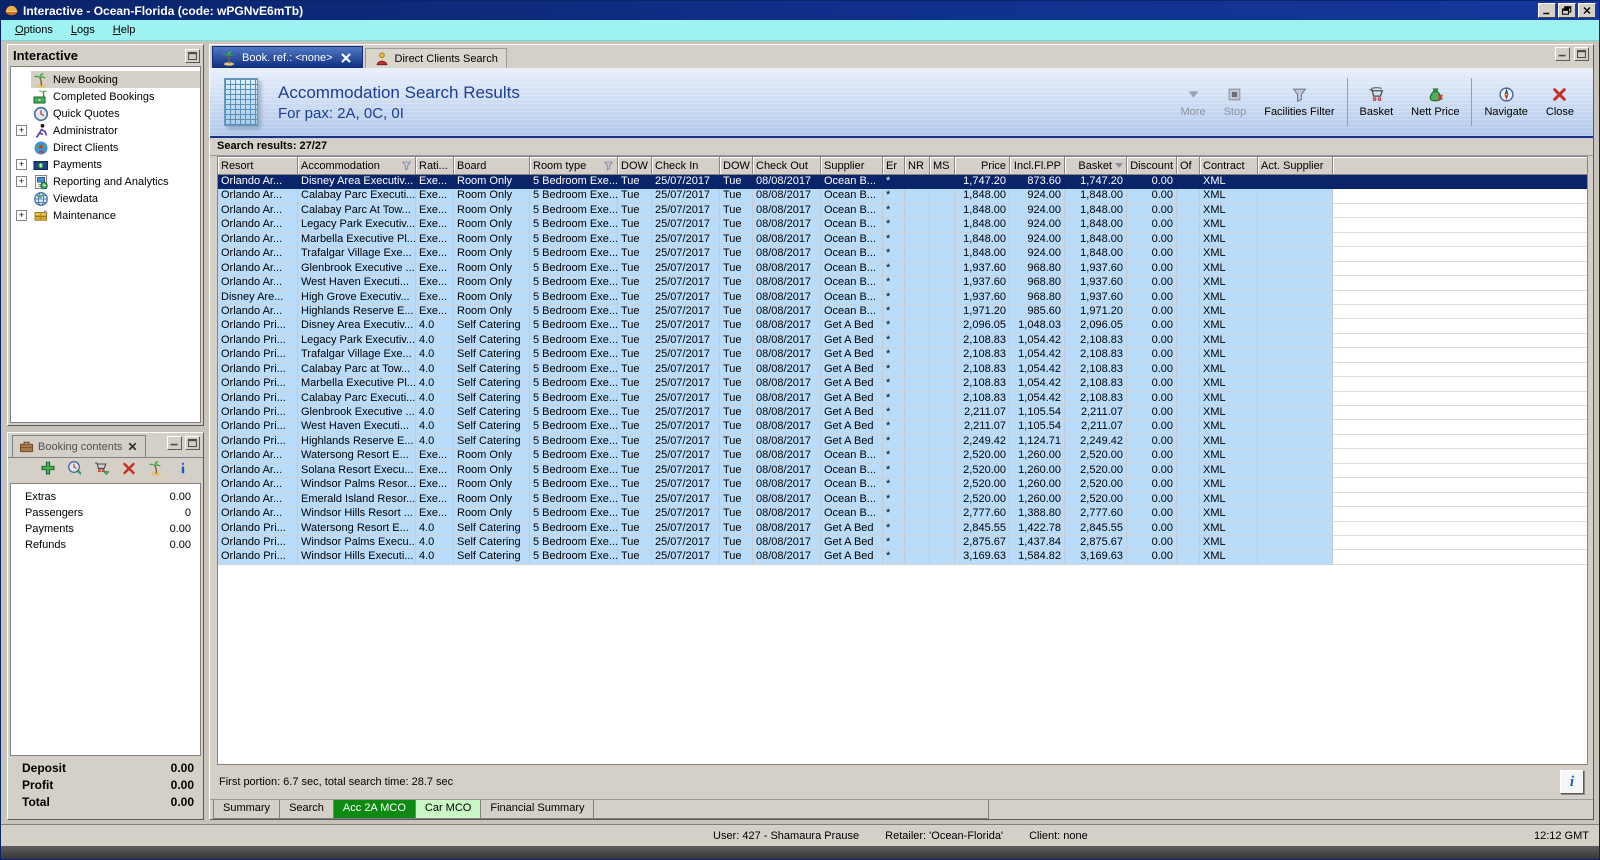  What do you see at coordinates (942, 166) in the screenshot?
I see `column-header-ms: MS` at bounding box center [942, 166].